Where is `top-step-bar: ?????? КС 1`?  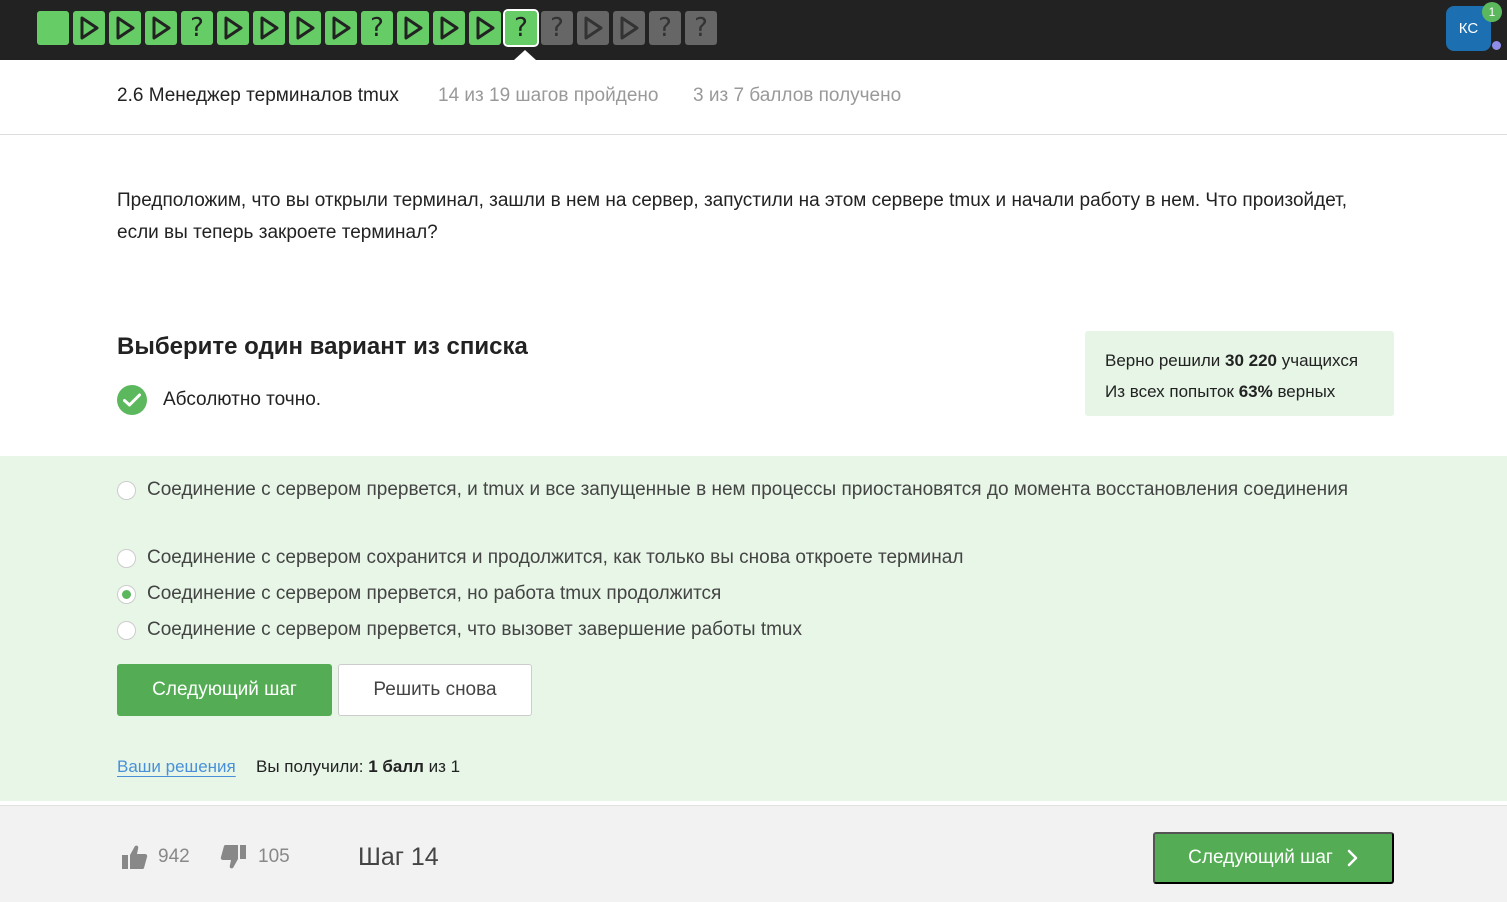
top-step-bar: ?????? КС 1 is located at coordinates (753, 30).